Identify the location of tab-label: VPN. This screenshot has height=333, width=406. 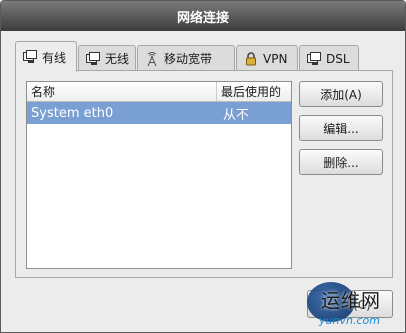
(275, 58).